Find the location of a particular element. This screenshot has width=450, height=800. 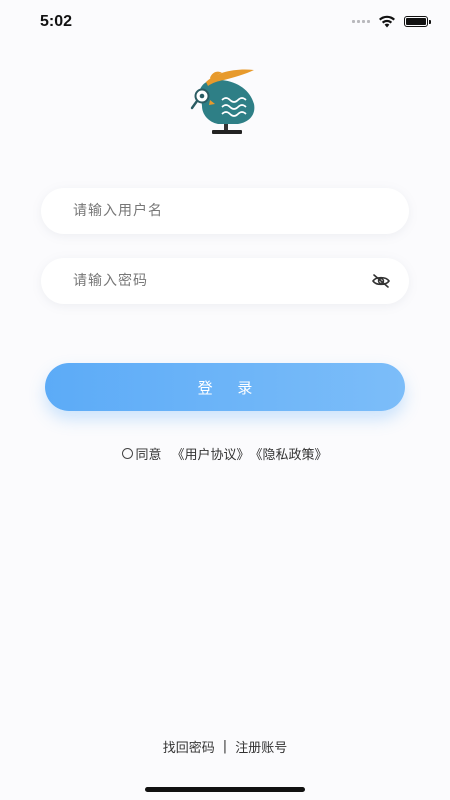

bottom-links: 找回密码 | 注册账号 is located at coordinates (225, 746).